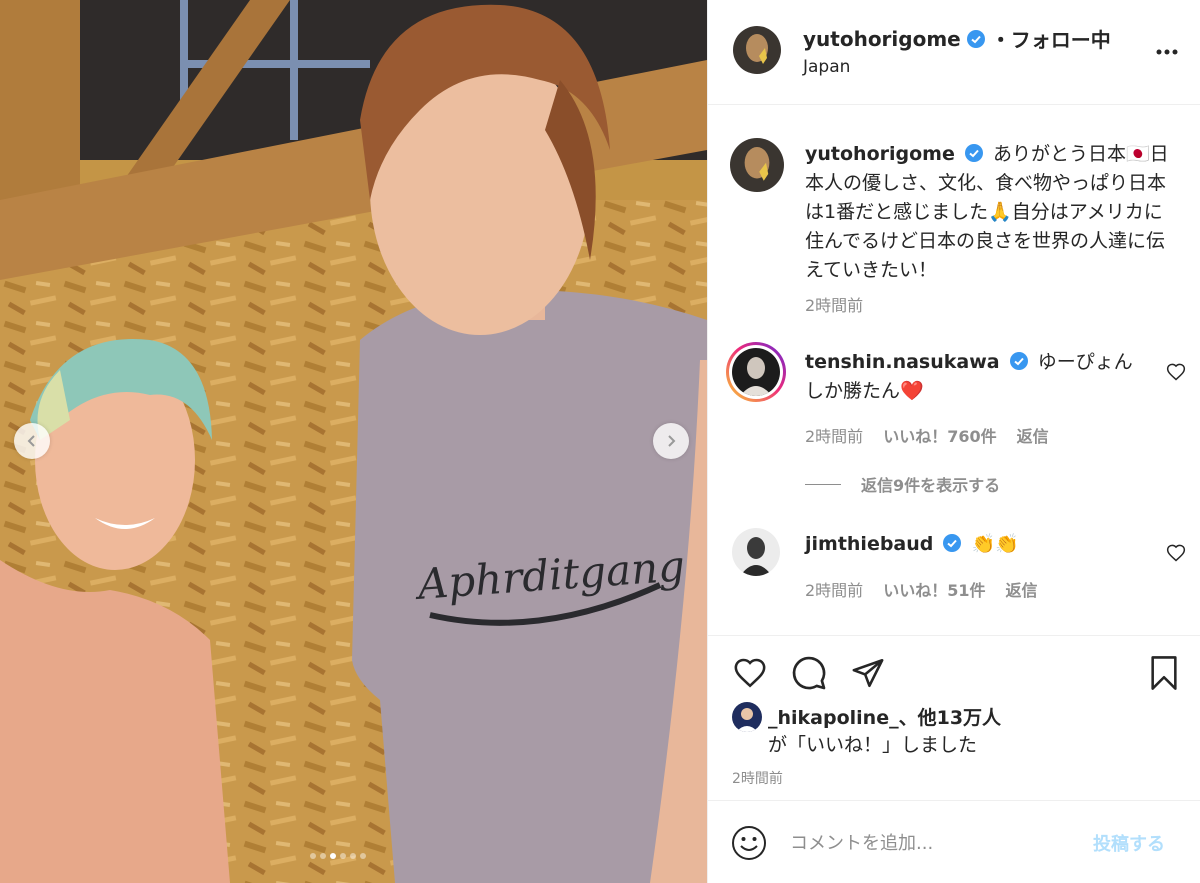 The width and height of the screenshot is (1200, 883). I want to click on author-username-row: yutohorigome ・フォロー中, so click(957, 38).